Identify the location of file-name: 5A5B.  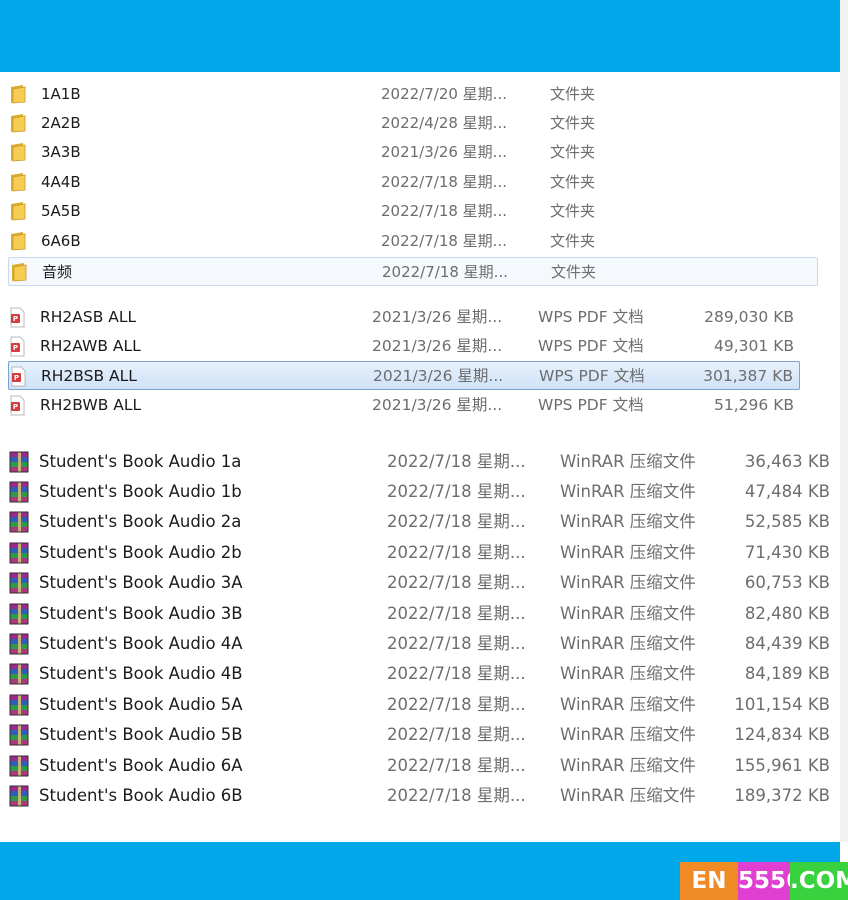
(61, 211).